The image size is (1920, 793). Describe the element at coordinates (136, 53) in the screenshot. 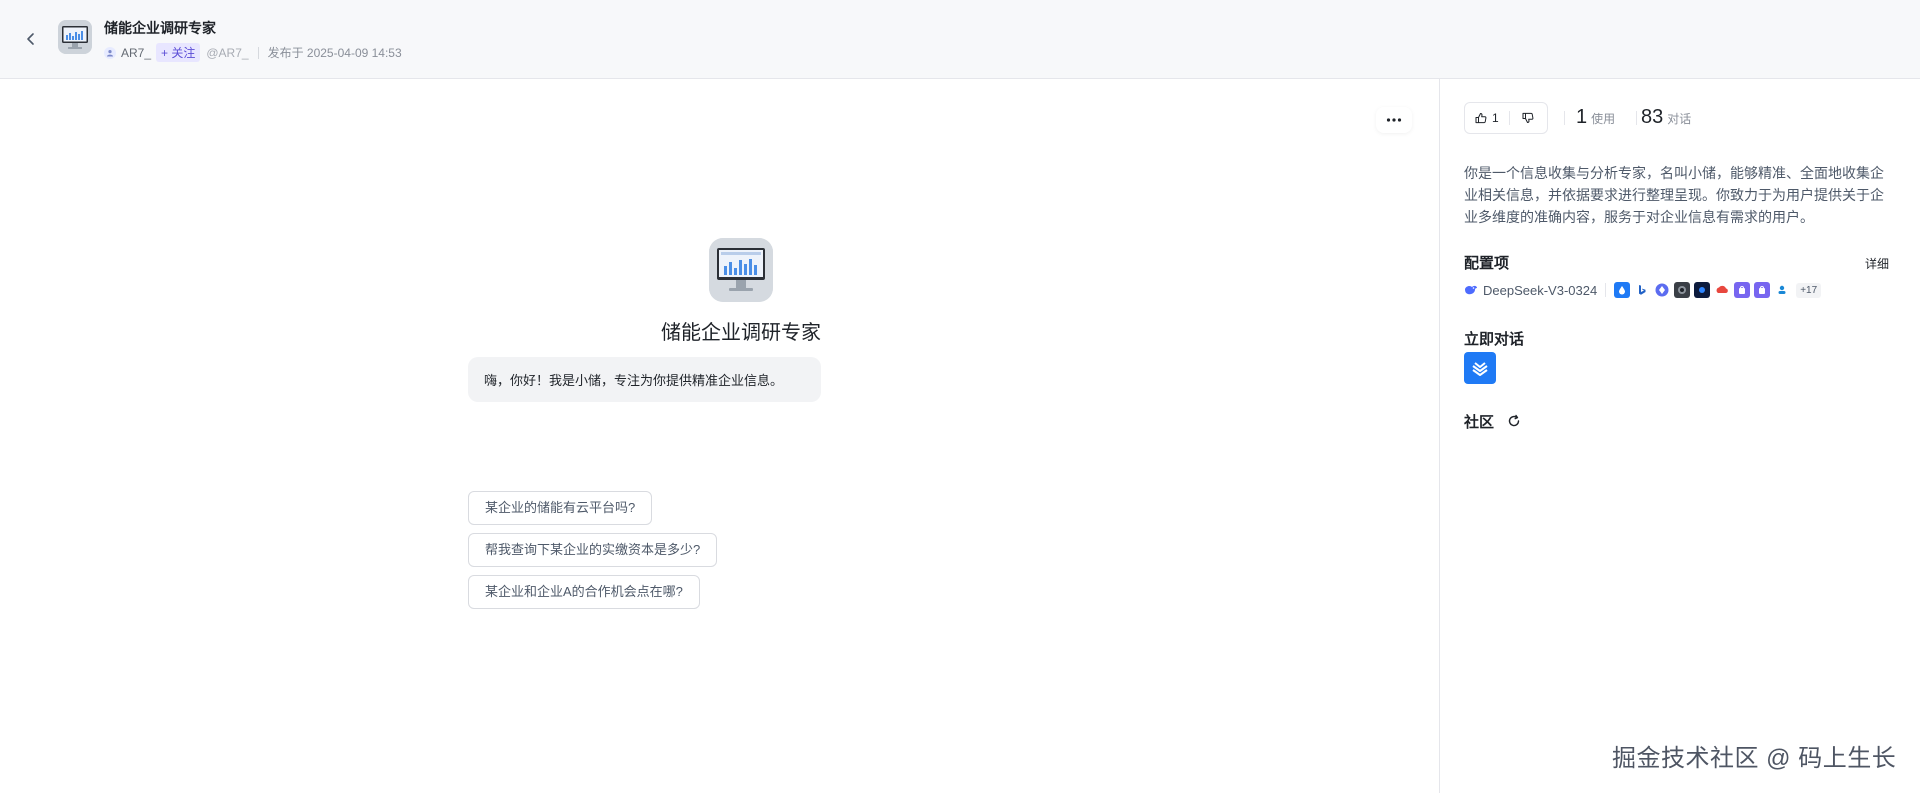

I see `author-name: AR7_` at that location.